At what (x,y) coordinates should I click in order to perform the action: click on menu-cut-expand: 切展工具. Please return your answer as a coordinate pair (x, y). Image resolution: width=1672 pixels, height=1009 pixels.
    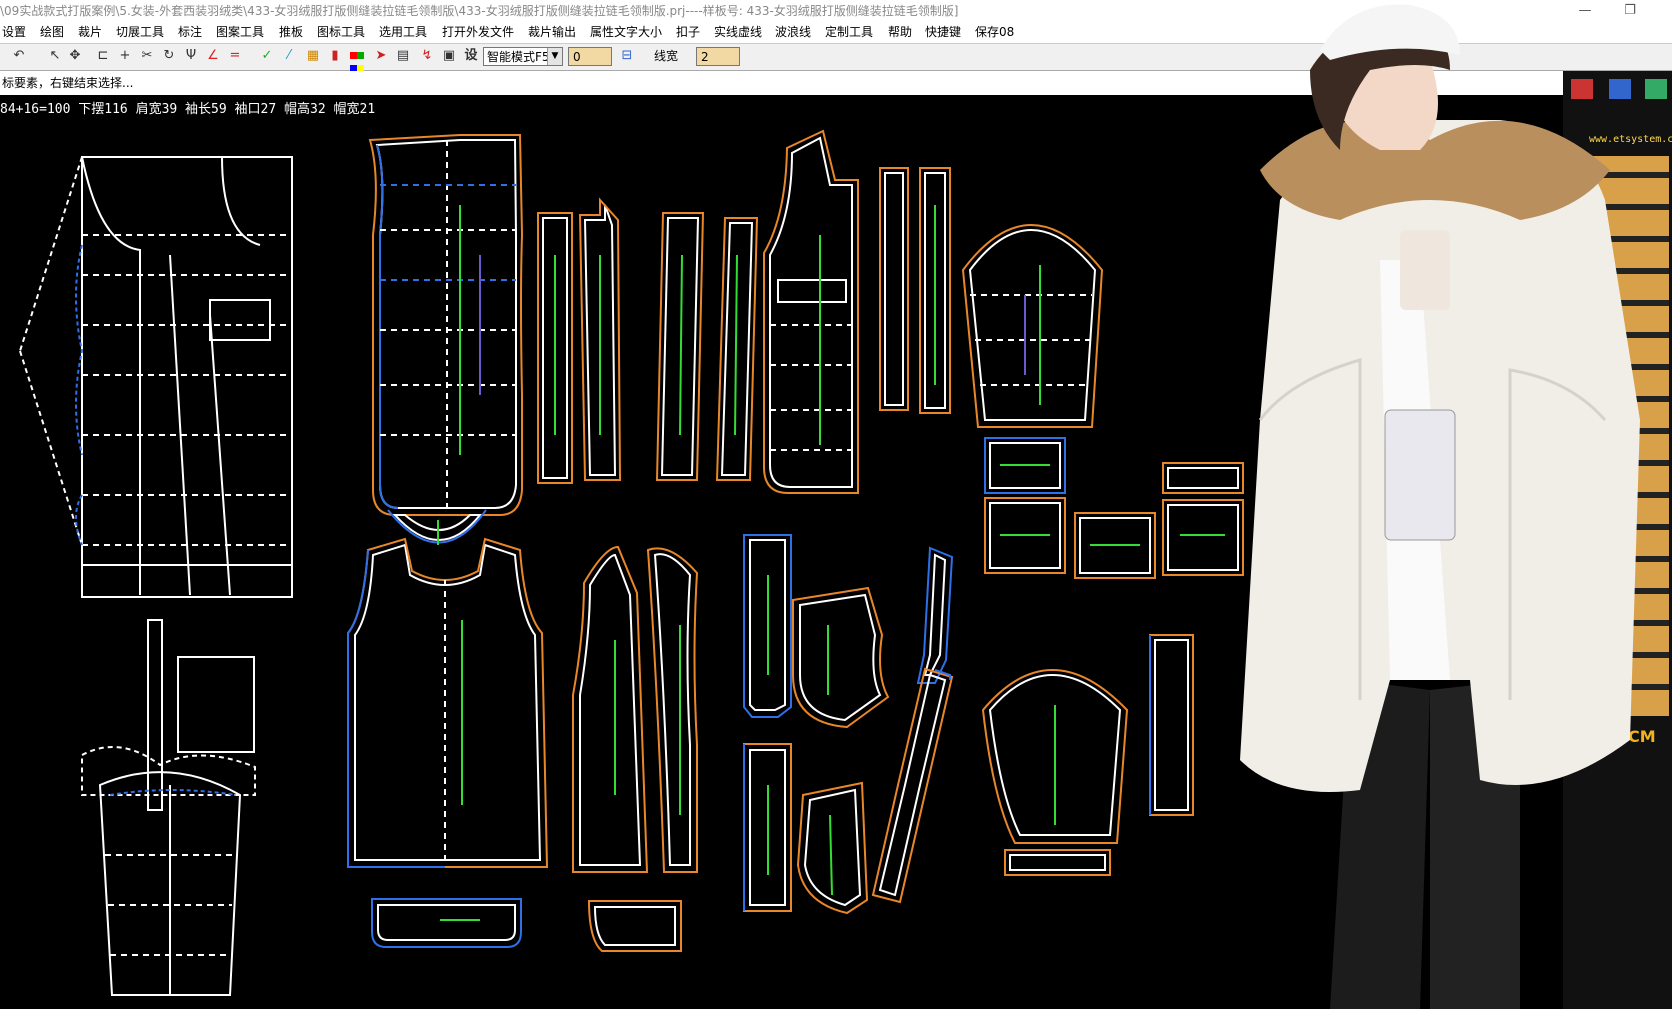
    Looking at the image, I should click on (140, 32).